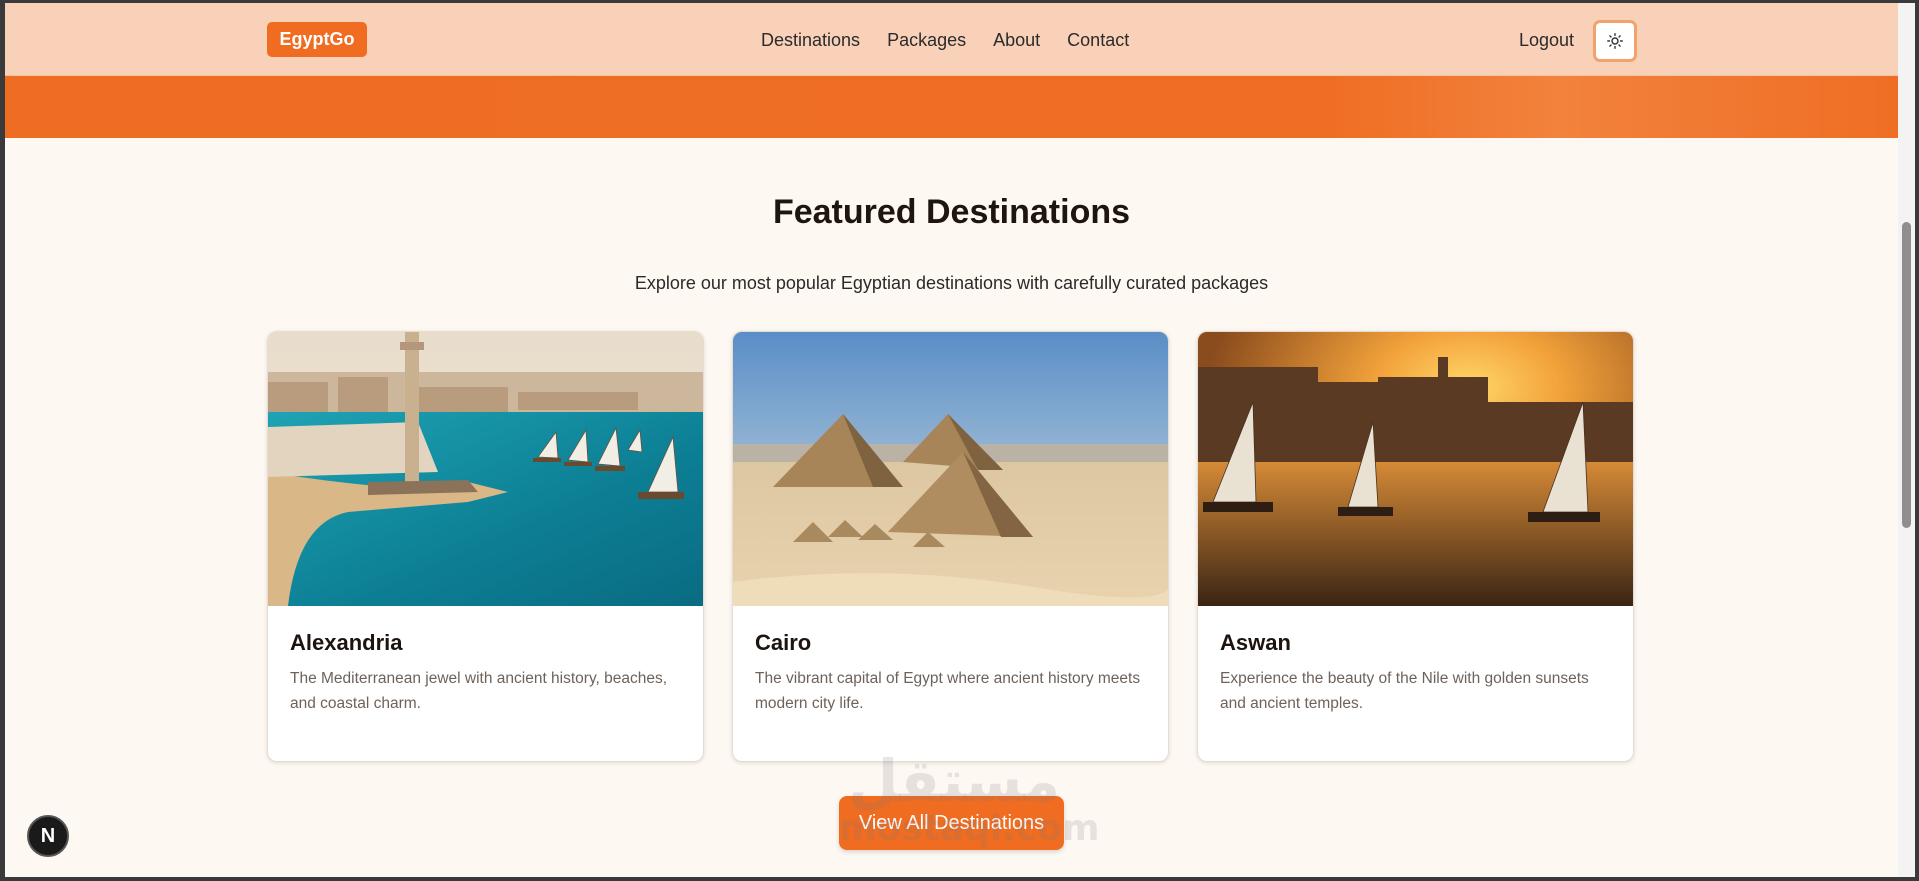 This screenshot has height=881, width=1919. Describe the element at coordinates (951, 823) in the screenshot. I see `view-all-destinations-button: View All Destinations` at that location.